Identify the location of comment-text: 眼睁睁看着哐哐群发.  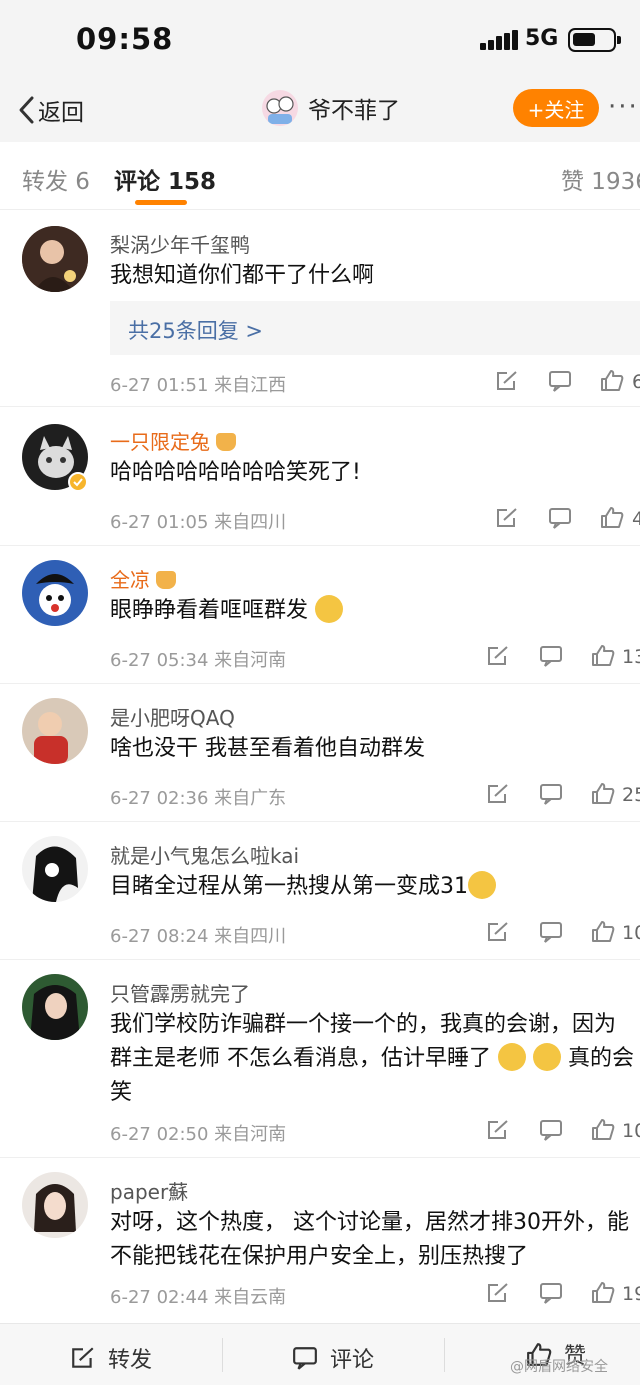
(372, 611).